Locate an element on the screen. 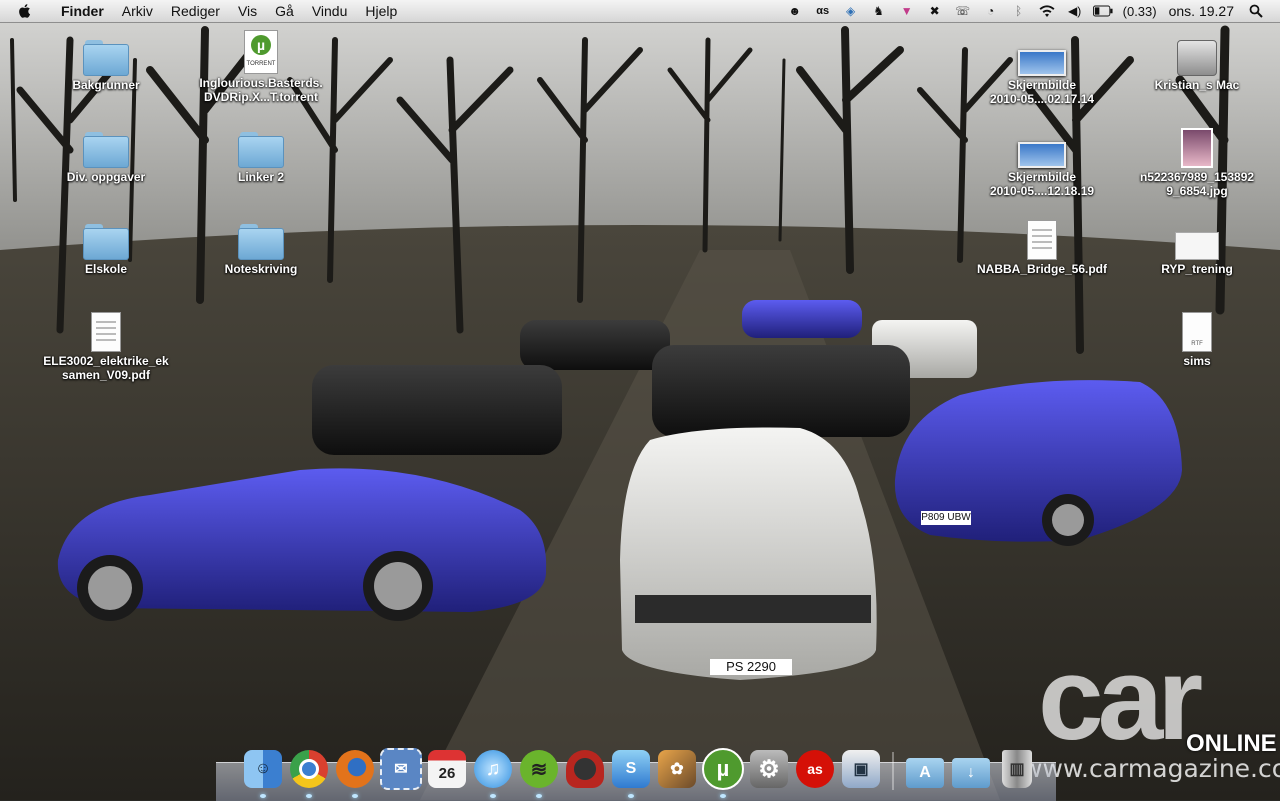 The height and width of the screenshot is (801, 1280). desktop-icon-label: n522367989_153892 9_6854.jpg is located at coordinates (1197, 184).